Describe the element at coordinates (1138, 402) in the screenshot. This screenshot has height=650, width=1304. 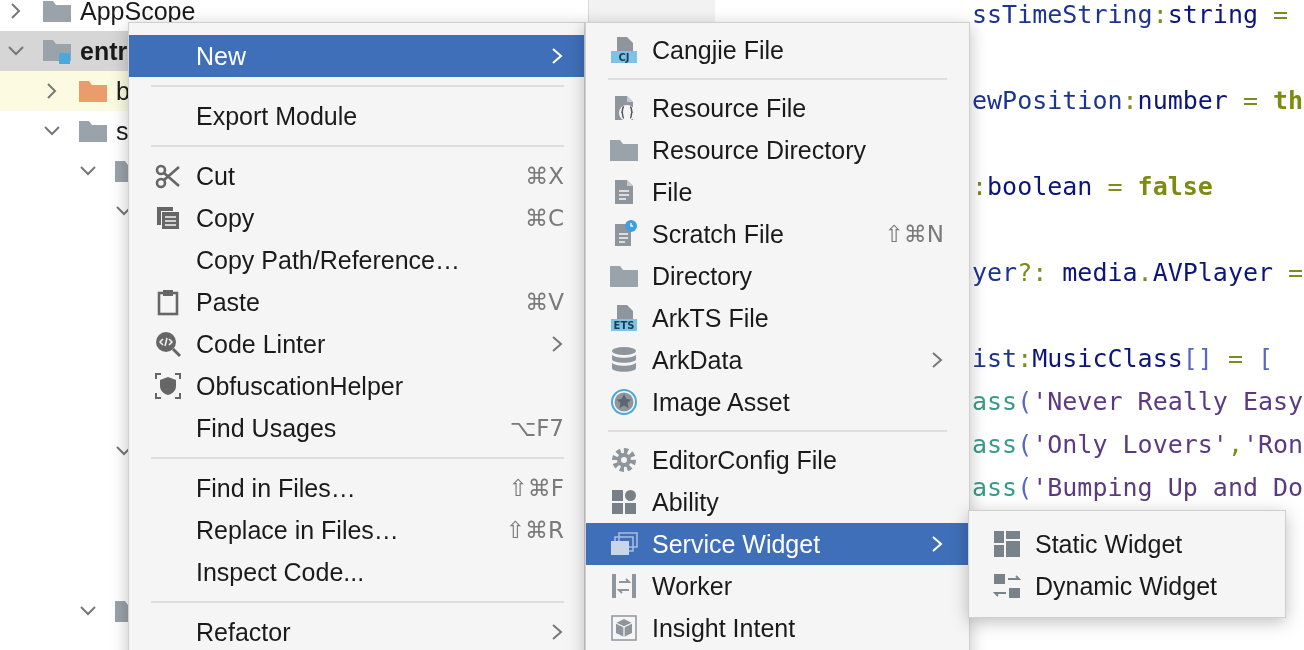
I see `code-line: ass('Never Really Easy` at that location.